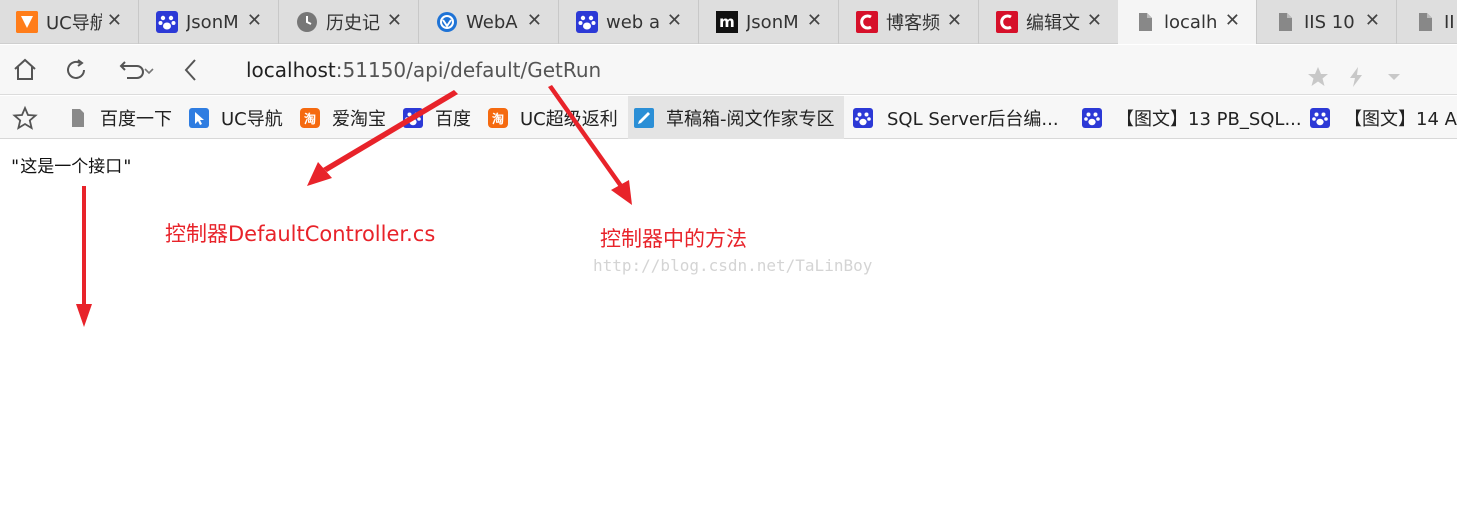 This screenshot has height=510, width=1457. I want to click on tab-jsonm: JsonM ✕, so click(209, 22).